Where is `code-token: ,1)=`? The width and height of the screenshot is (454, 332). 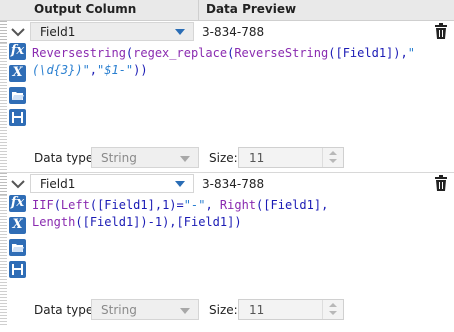
code-token: ,1)= is located at coordinates (169, 205).